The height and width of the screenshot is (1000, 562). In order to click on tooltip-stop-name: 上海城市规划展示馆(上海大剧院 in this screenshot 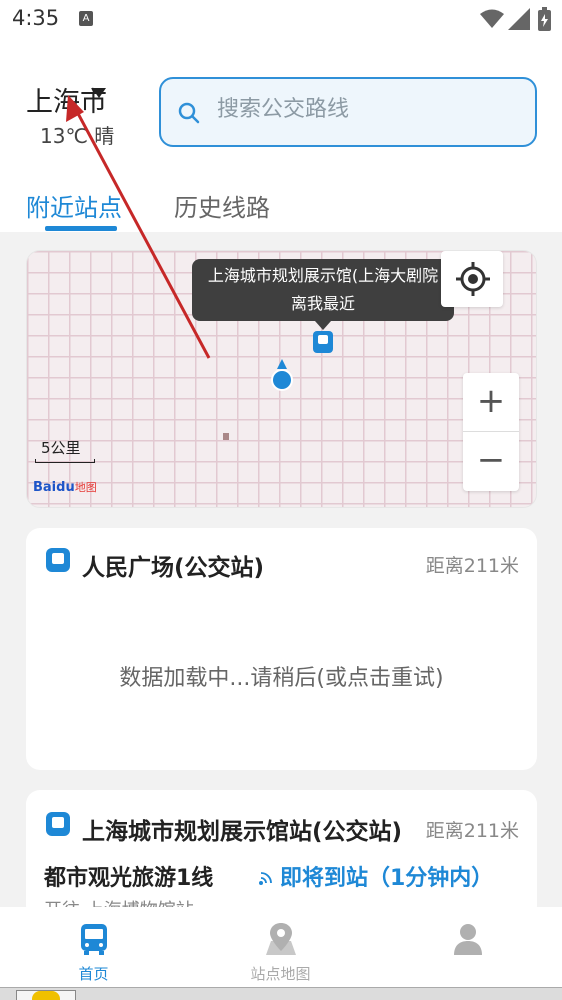, I will do `click(323, 275)`.